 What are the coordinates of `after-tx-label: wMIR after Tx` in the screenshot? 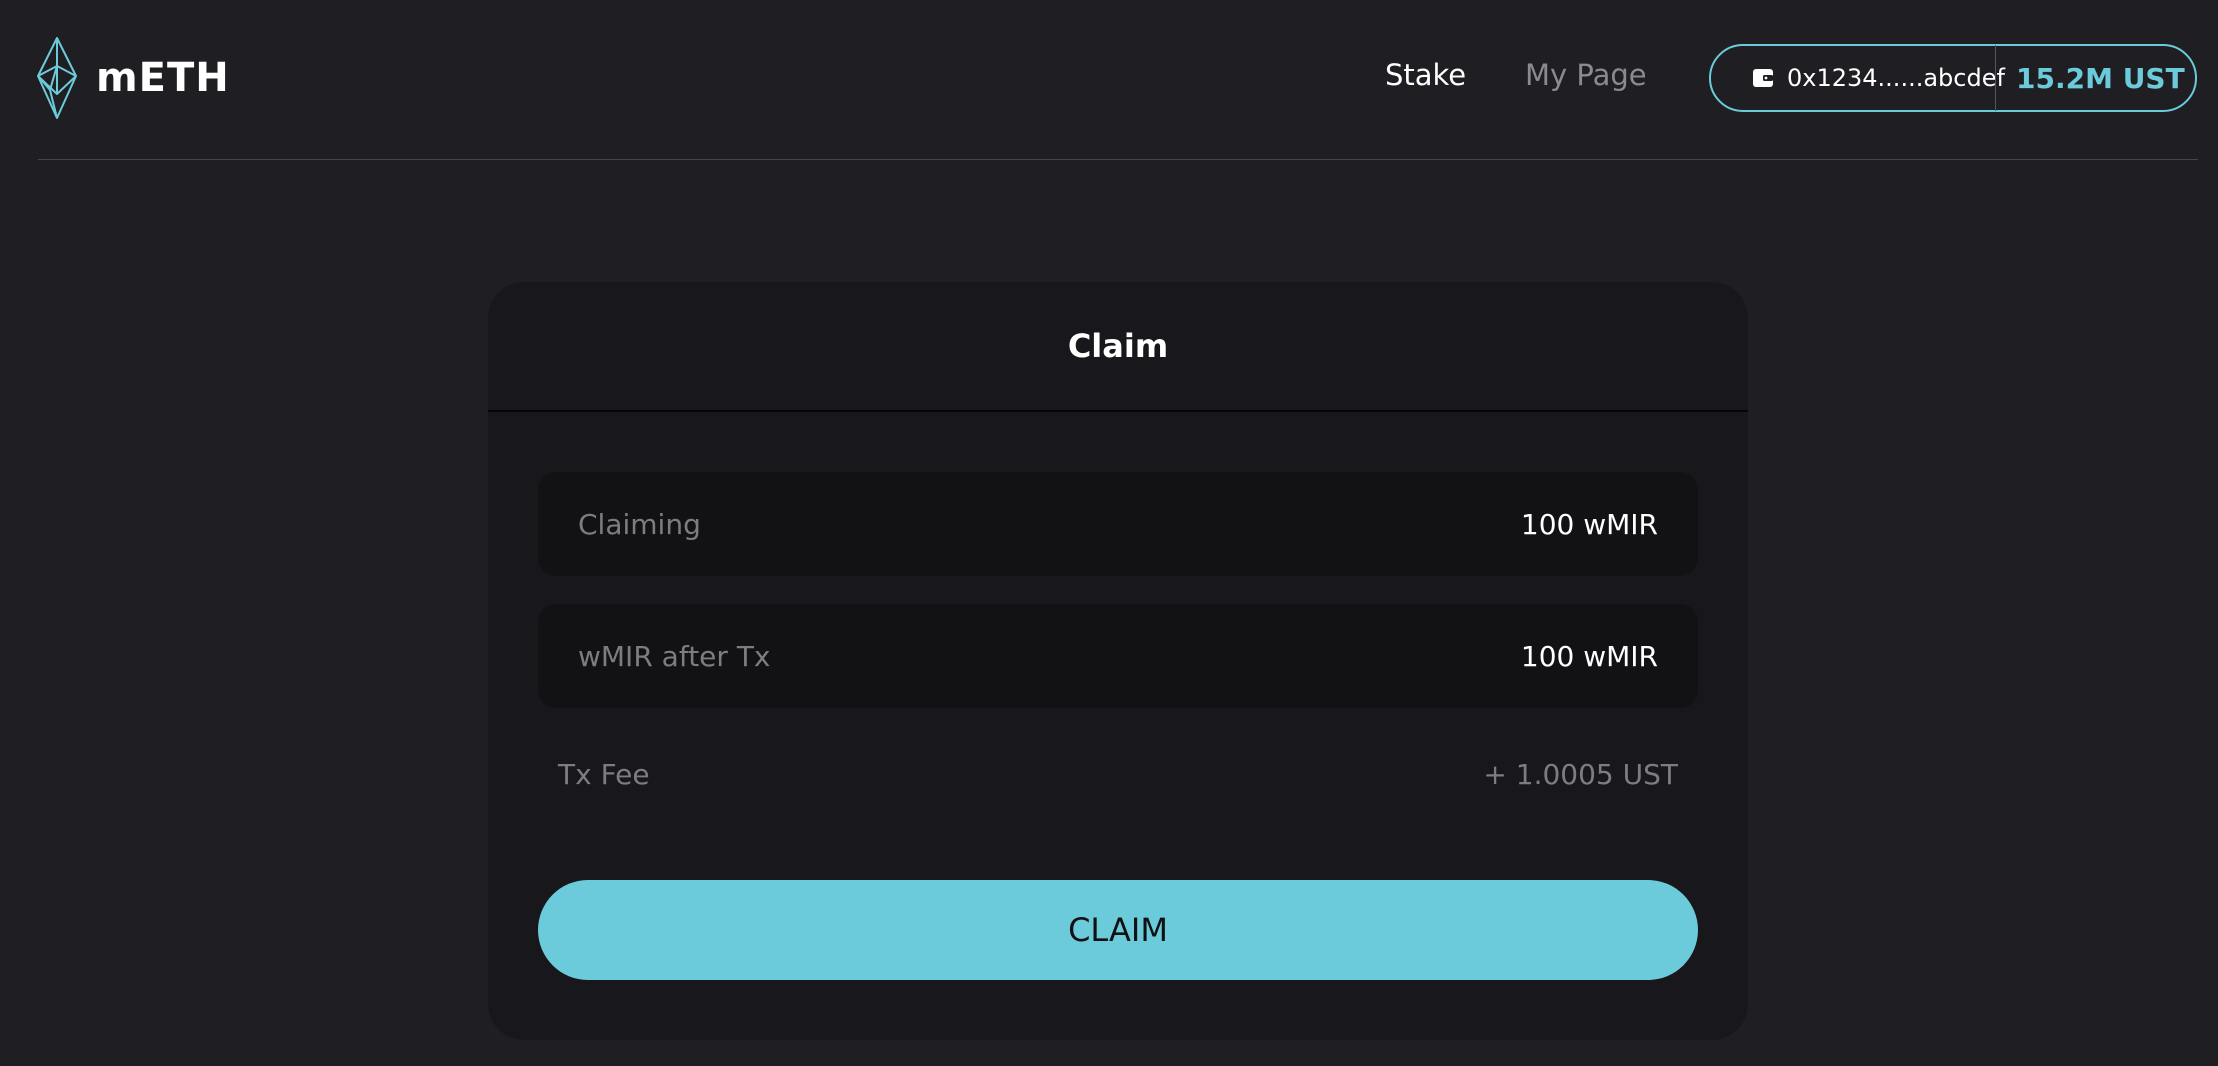 It's located at (674, 656).